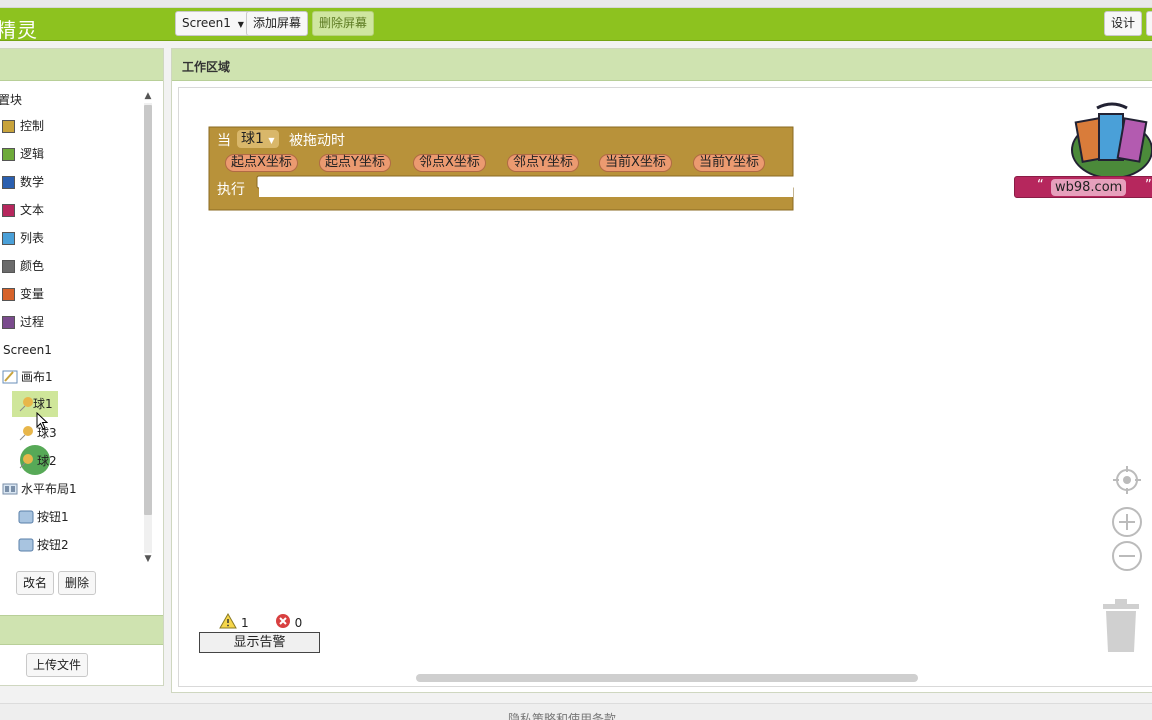 The height and width of the screenshot is (720, 1152). I want to click on builtin-procedures: 过程, so click(23, 322).